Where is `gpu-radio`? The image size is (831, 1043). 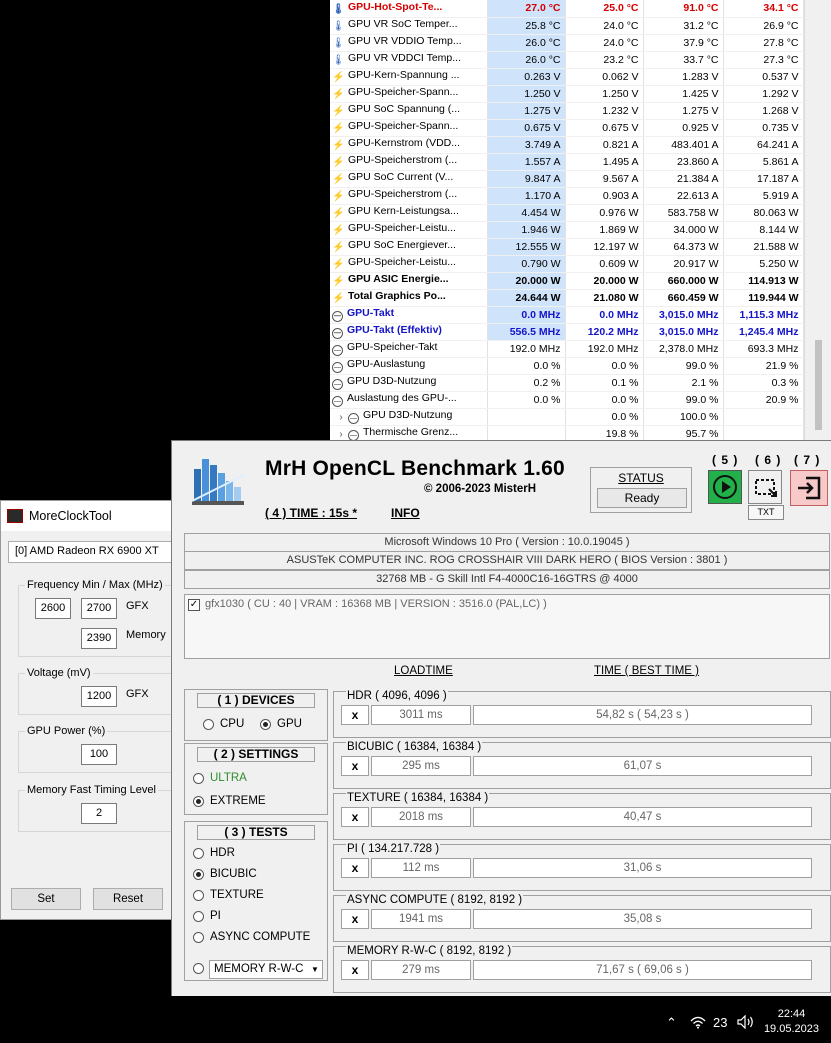 gpu-radio is located at coordinates (265, 724).